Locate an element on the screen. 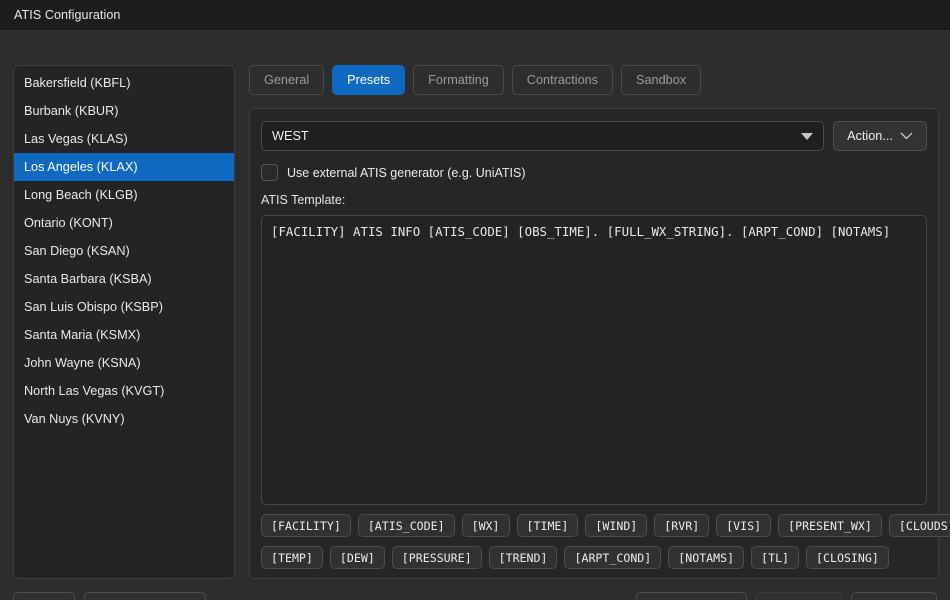 Image resolution: width=950 pixels, height=600 pixels. airport-list-item: North Las Vegas (KVGT) is located at coordinates (124, 391).